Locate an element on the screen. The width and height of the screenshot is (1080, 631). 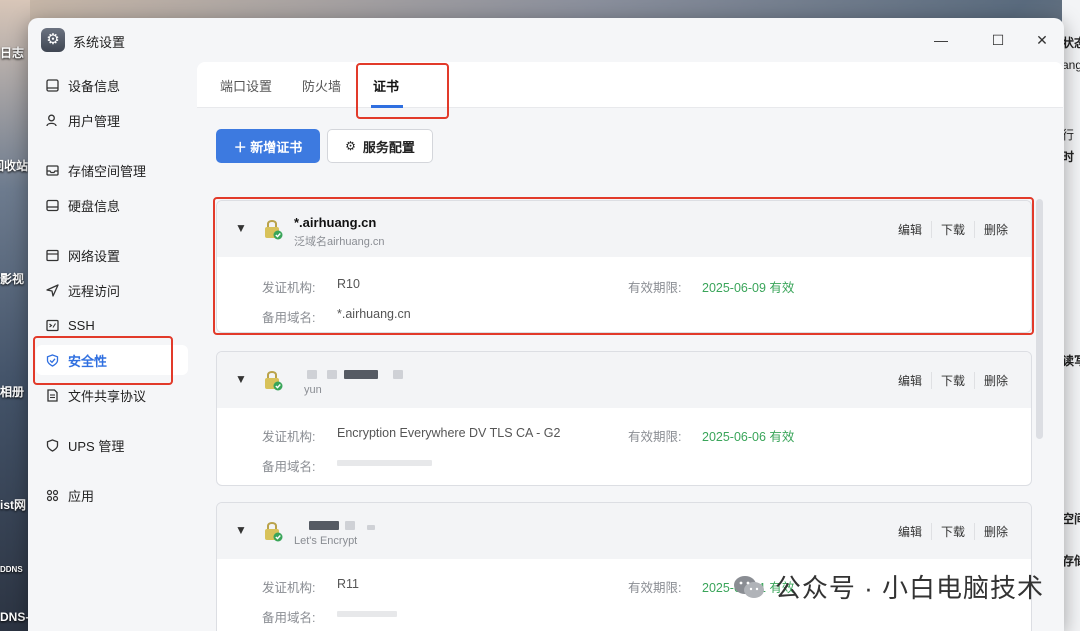
sidebar-item-label: UPS 管理 is located at coordinates (96, 446).